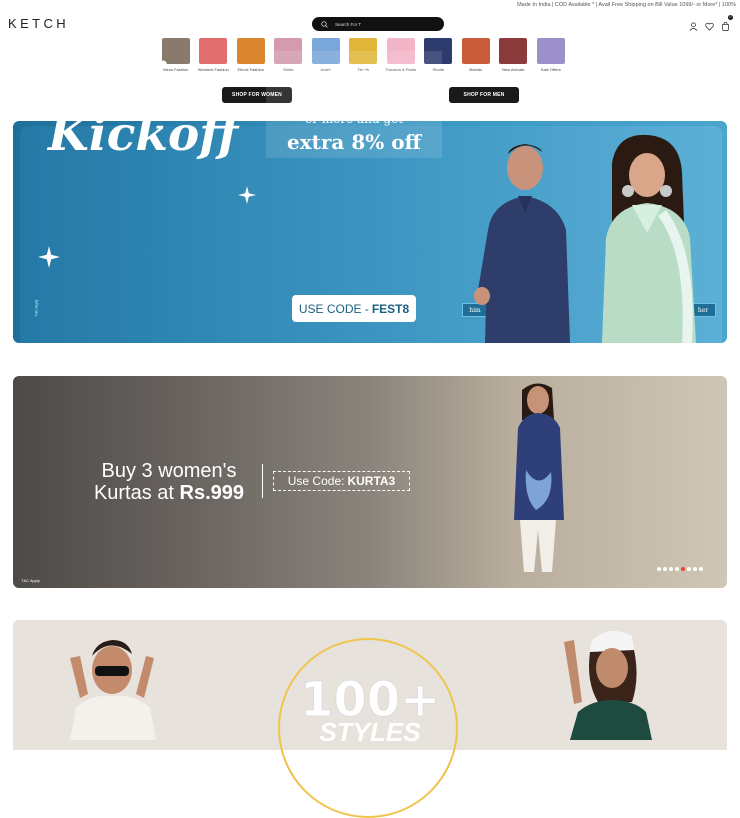  What do you see at coordinates (36, 308) in the screenshot?
I see `banner1-tnc: T&C Apply` at bounding box center [36, 308].